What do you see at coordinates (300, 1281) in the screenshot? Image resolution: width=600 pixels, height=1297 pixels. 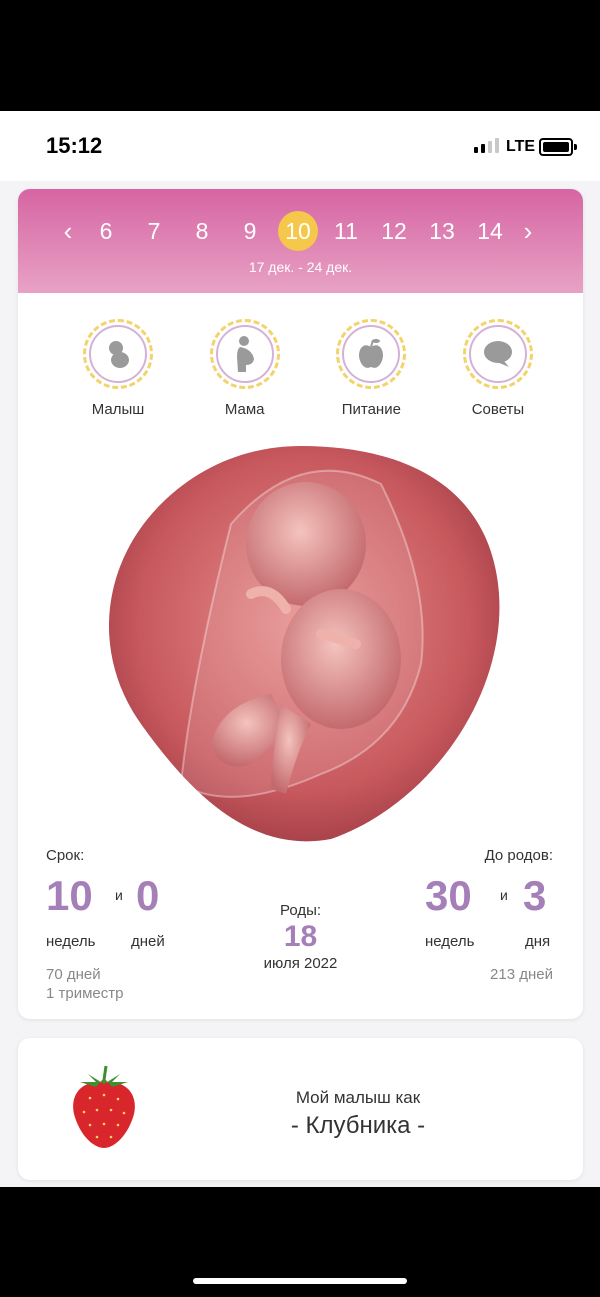 I see `home-indicator` at bounding box center [300, 1281].